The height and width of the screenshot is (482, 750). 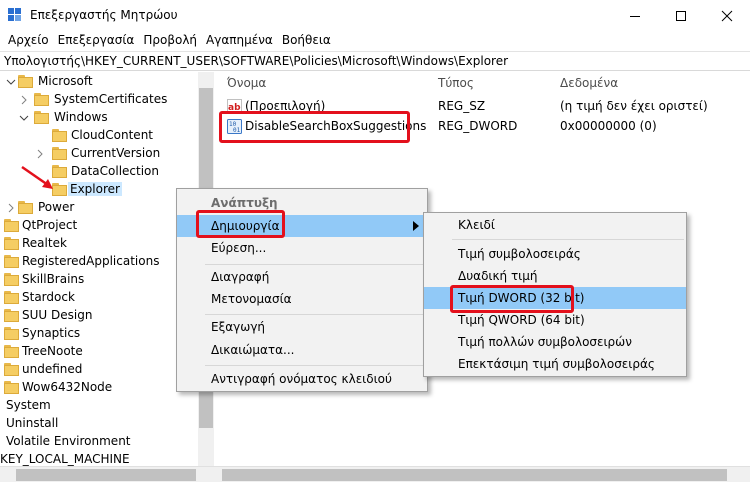 I want to click on tree-item-label: CloudContent, so click(x=112, y=135).